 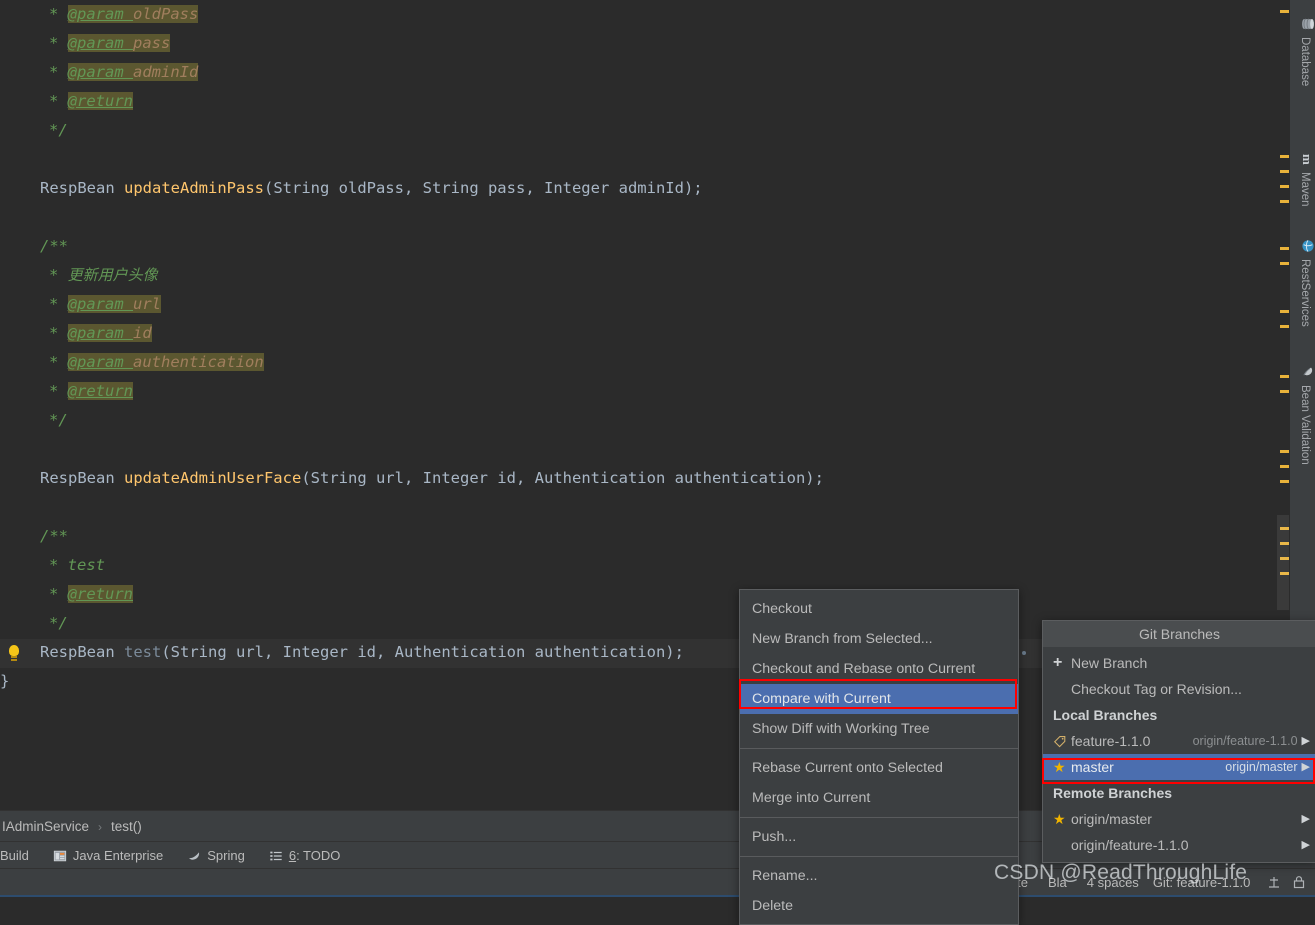 What do you see at coordinates (1304, 189) in the screenshot?
I see `tool-button-label: Maven` at bounding box center [1304, 189].